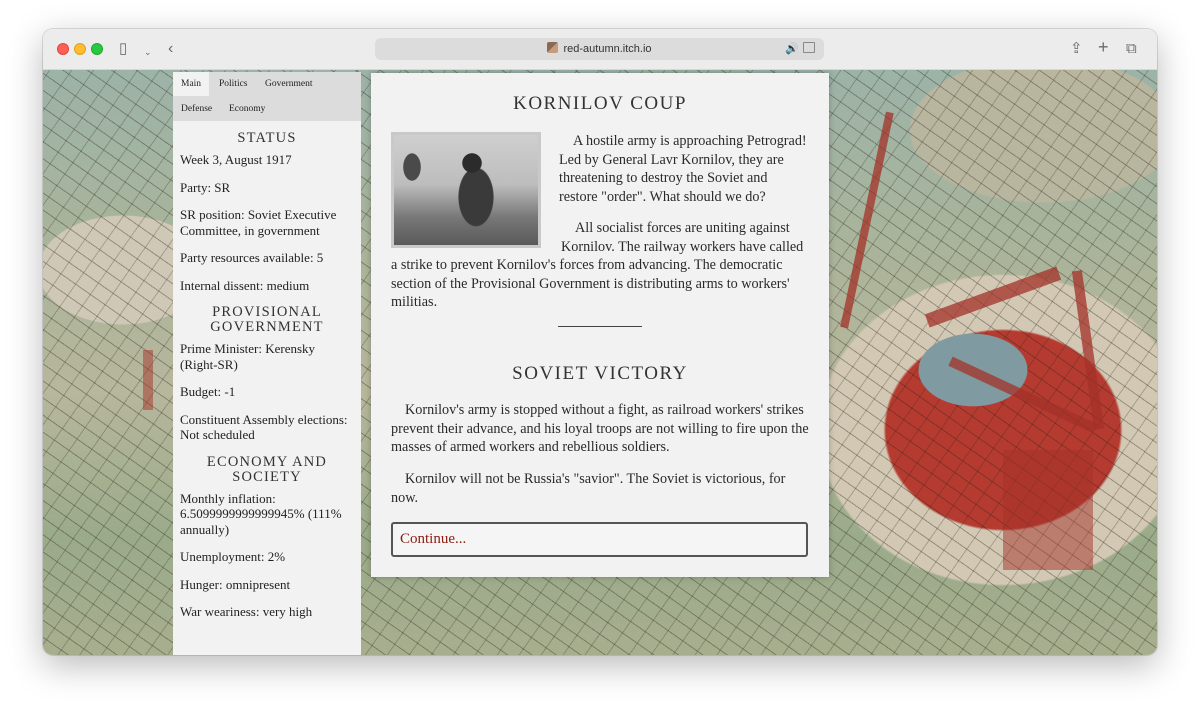 This screenshot has height=712, width=1200. What do you see at coordinates (248, 356) in the screenshot?
I see `prime-minister-text: Prime Minister: Kerensky (Right-SR)` at bounding box center [248, 356].